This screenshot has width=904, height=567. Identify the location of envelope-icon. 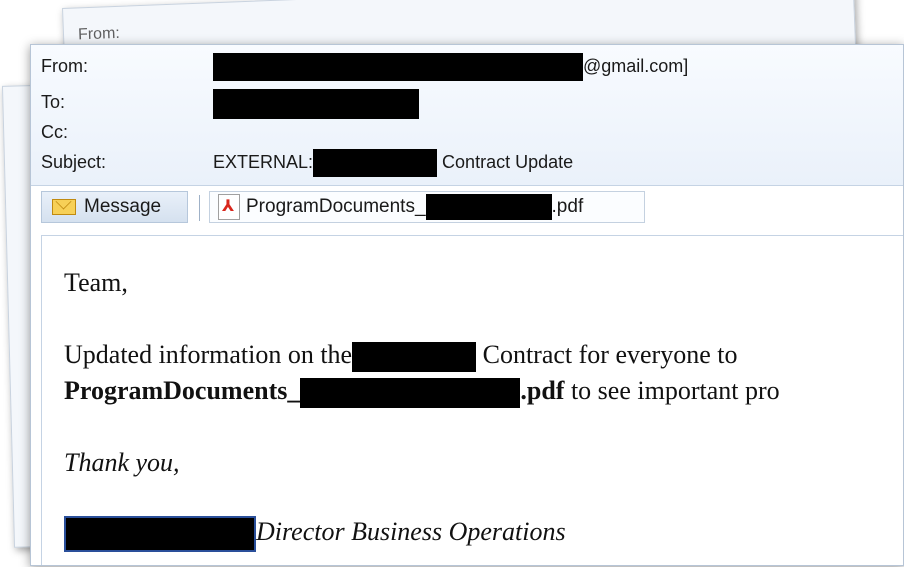
(64, 207).